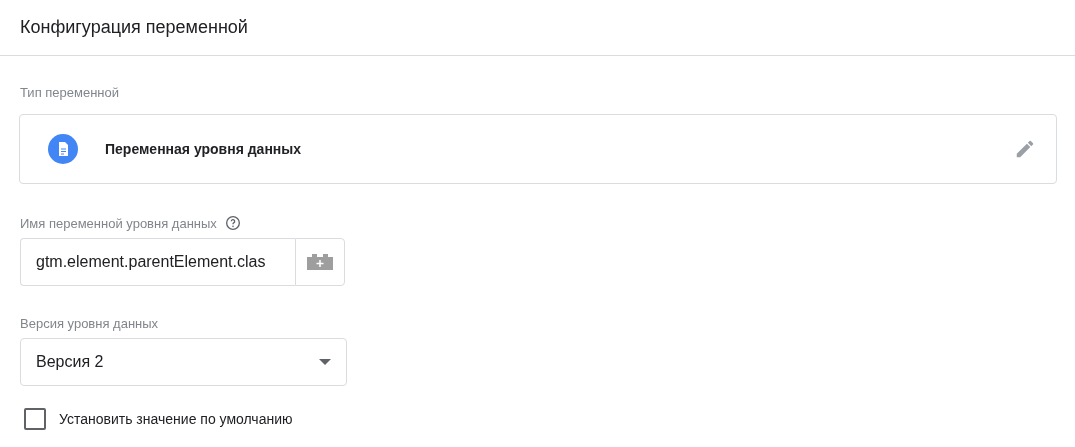  I want to click on field-label: Имя переменной уровня данных, so click(118, 223).